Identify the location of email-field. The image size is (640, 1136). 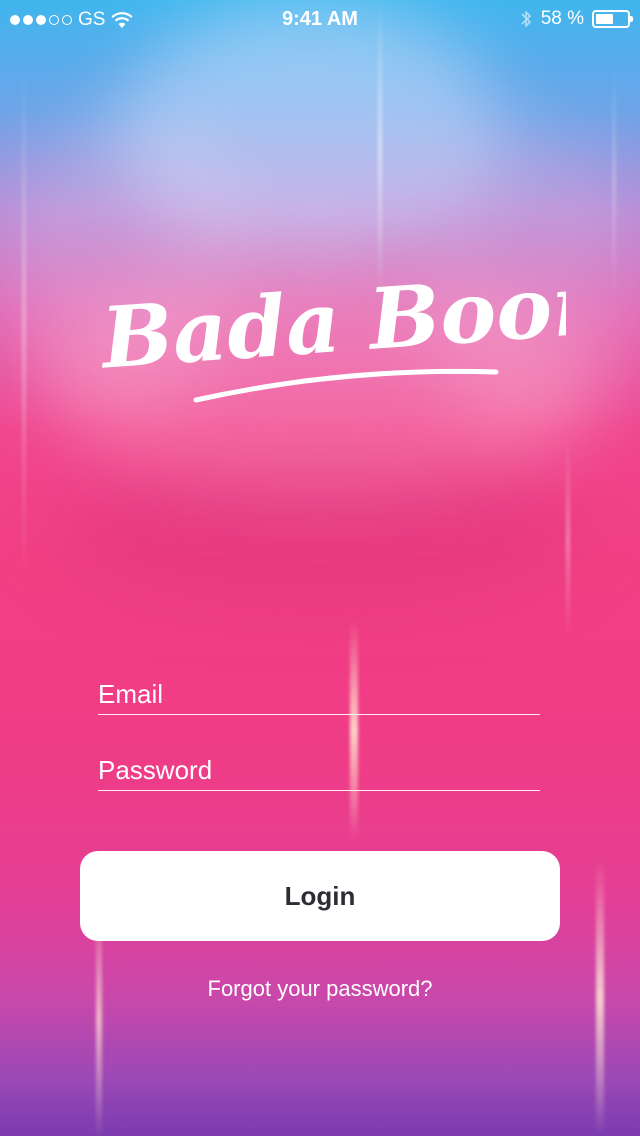
(319, 694).